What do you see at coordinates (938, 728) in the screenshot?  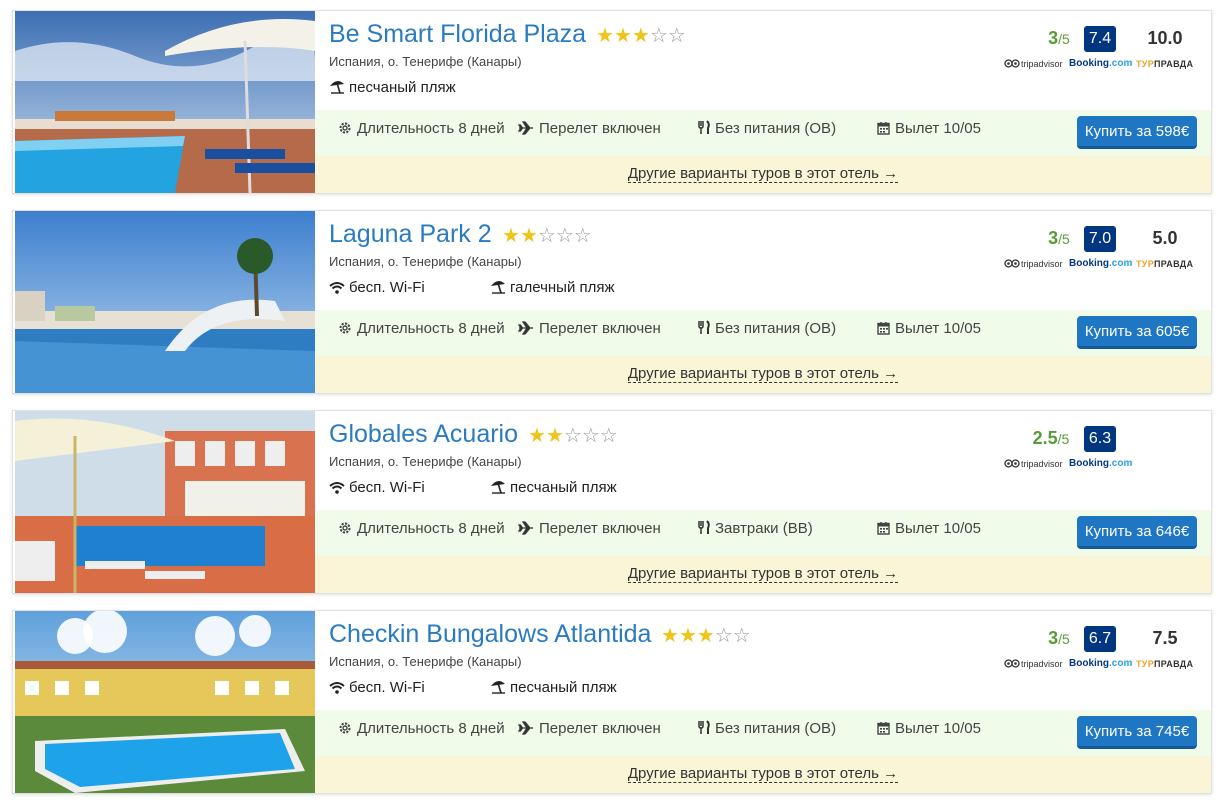 I see `departure-info-label: Вылет 10/05` at bounding box center [938, 728].